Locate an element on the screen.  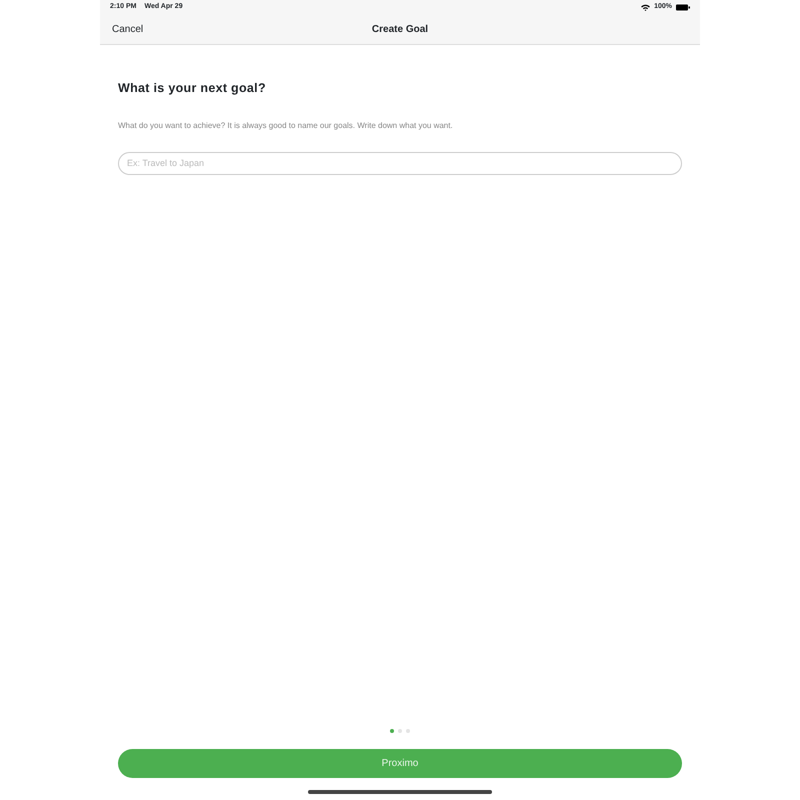
goal-description: What do you want to achieve? It is always good to name our goals. Write down what you want. is located at coordinates (286, 126).